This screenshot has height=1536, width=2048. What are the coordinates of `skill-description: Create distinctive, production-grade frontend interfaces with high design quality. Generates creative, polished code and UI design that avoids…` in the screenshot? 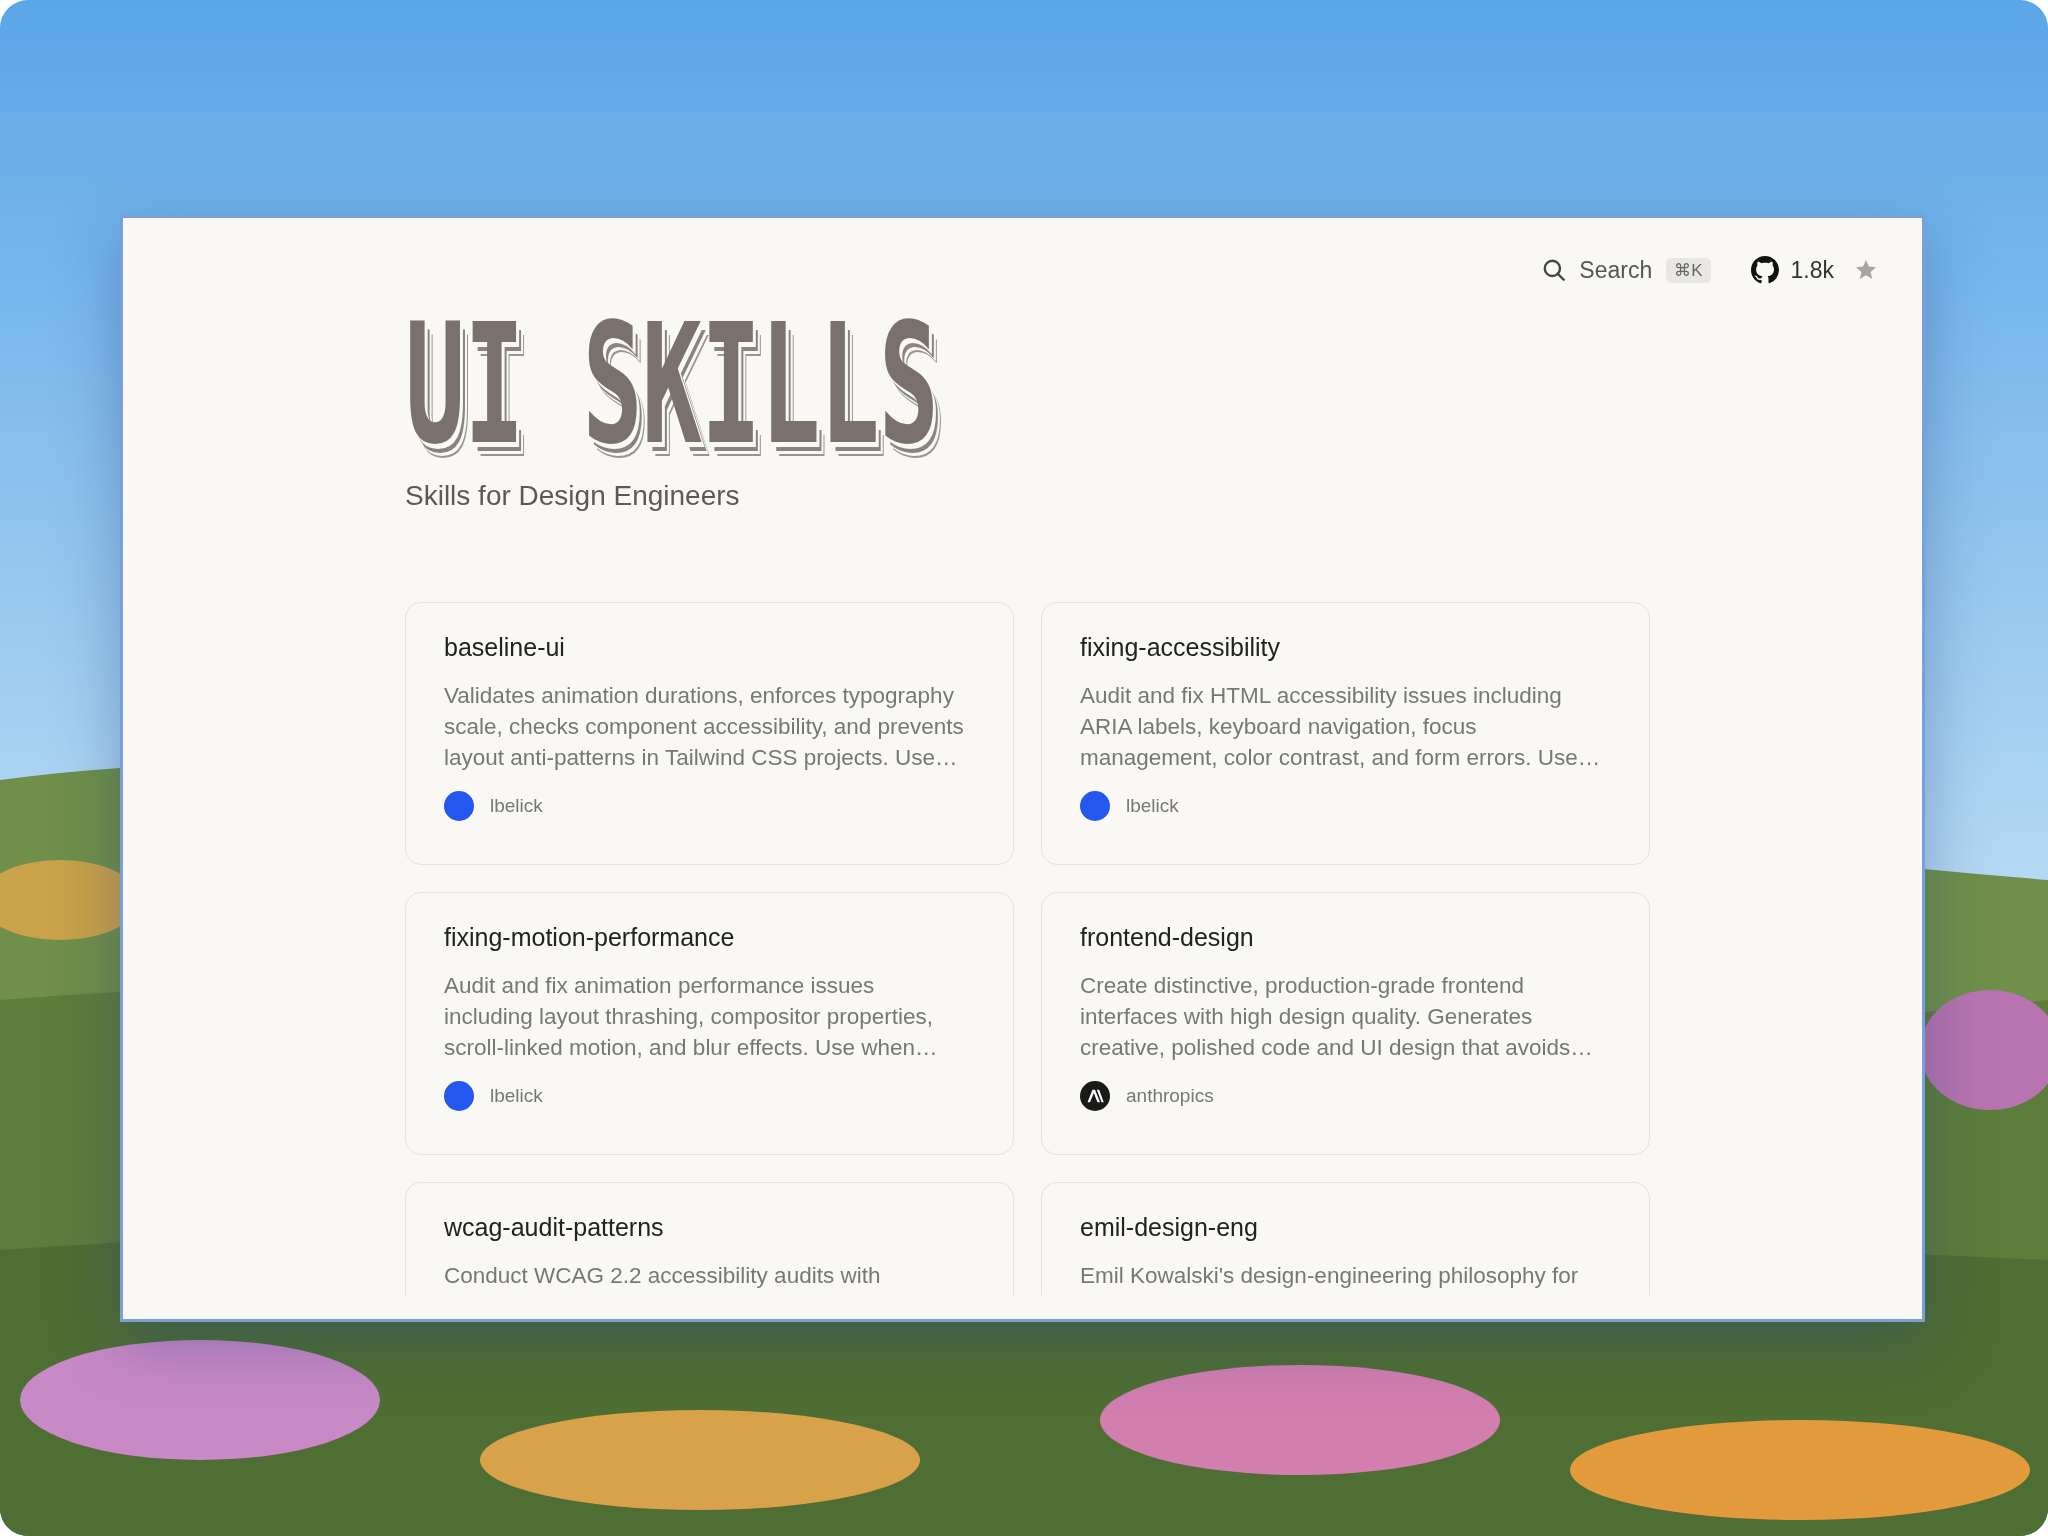 It's located at (1337, 1017).